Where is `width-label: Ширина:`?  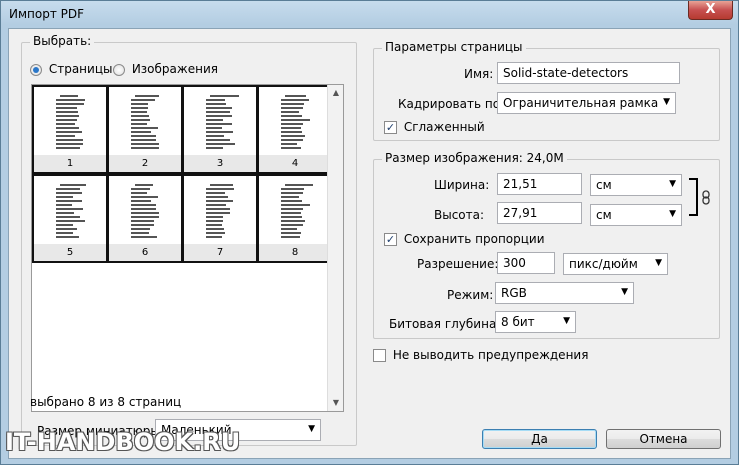
width-label: Ширина: is located at coordinates (462, 185).